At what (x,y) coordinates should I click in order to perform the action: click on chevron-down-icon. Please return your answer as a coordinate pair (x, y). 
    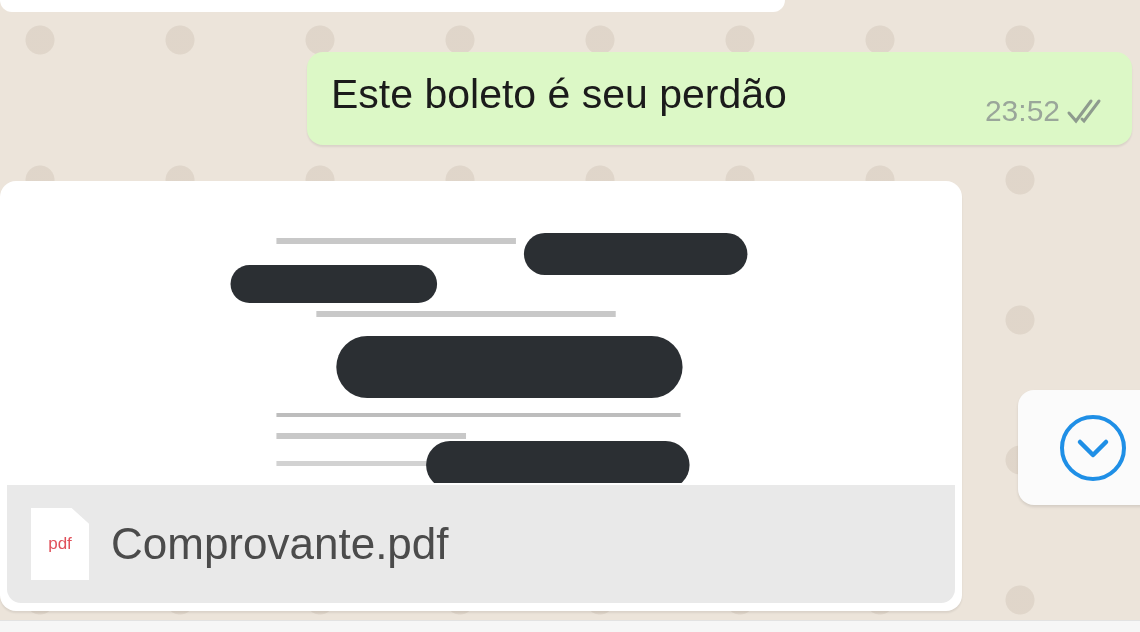
    Looking at the image, I should click on (1093, 447).